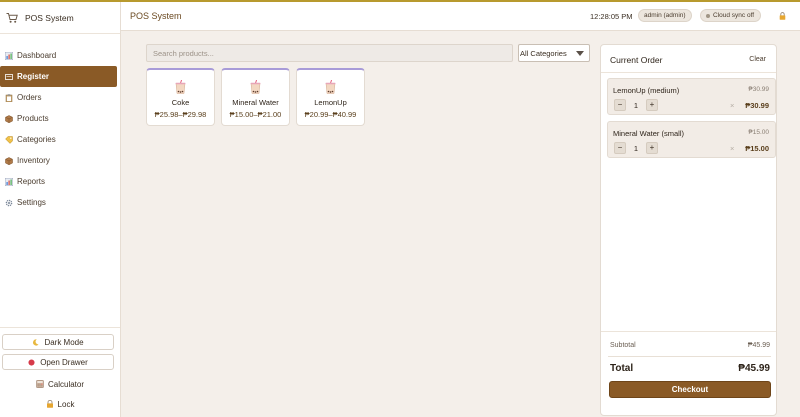 Image resolution: width=800 pixels, height=417 pixels. I want to click on calculator-button: Calculator, so click(60, 384).